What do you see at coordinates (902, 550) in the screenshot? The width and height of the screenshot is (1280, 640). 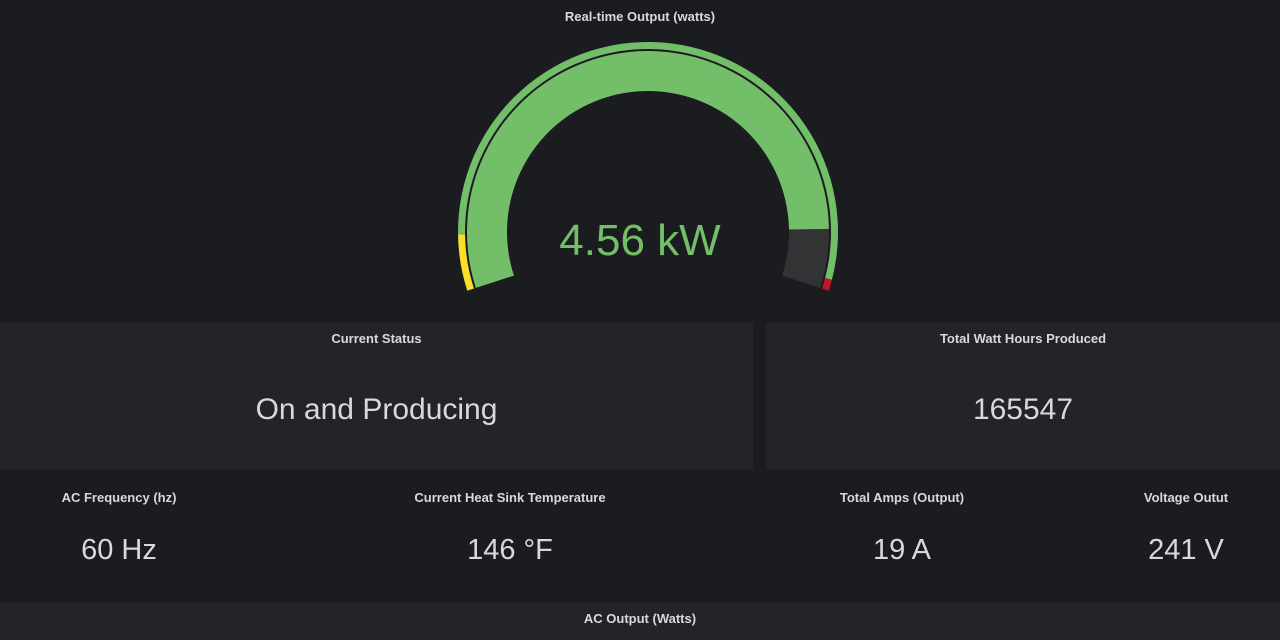 I see `stat-value: 19 A` at bounding box center [902, 550].